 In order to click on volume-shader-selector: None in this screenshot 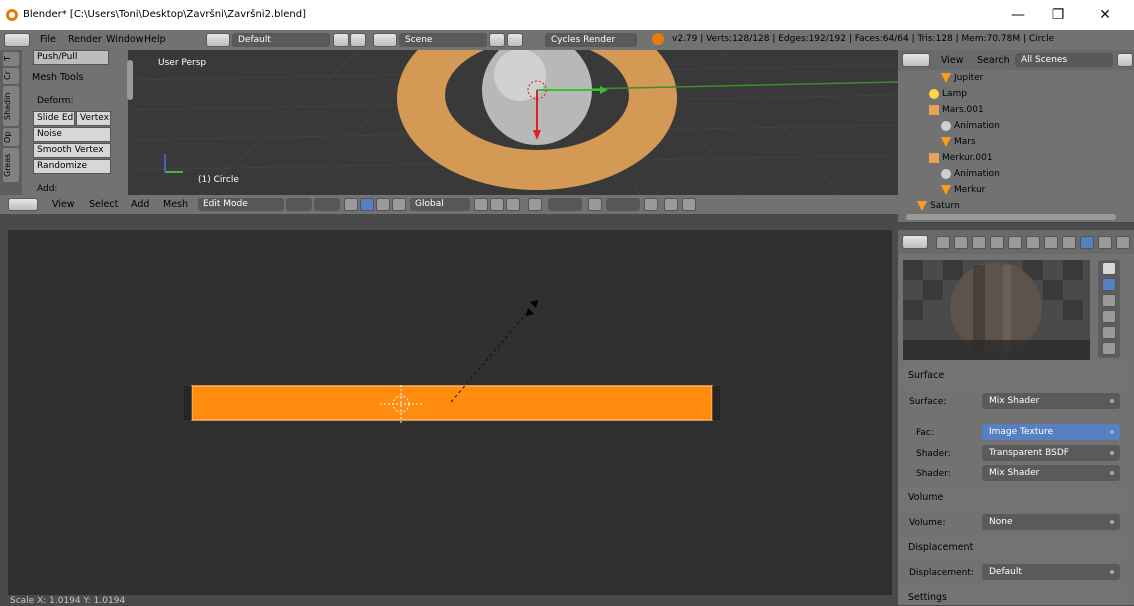, I will do `click(1051, 522)`.